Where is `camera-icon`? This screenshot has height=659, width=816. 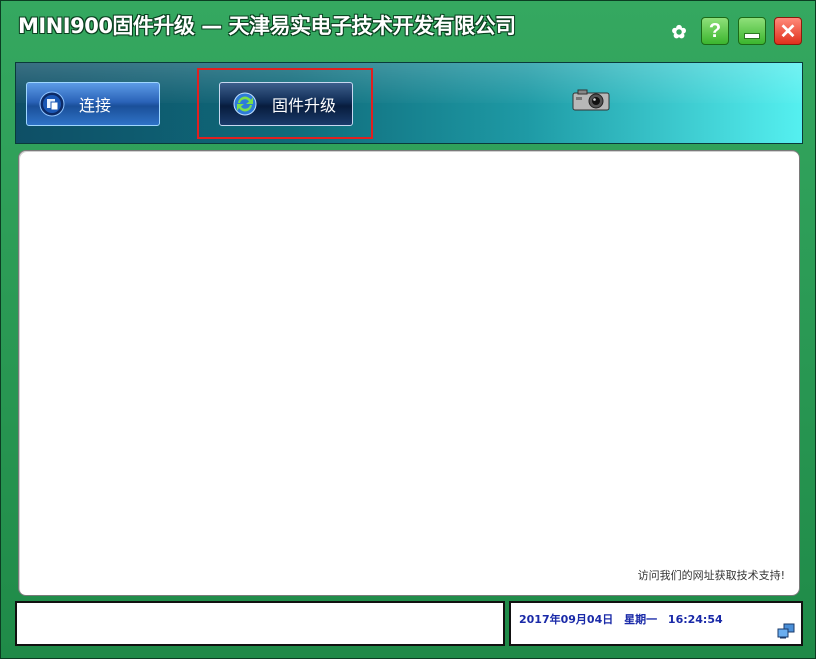 camera-icon is located at coordinates (591, 100).